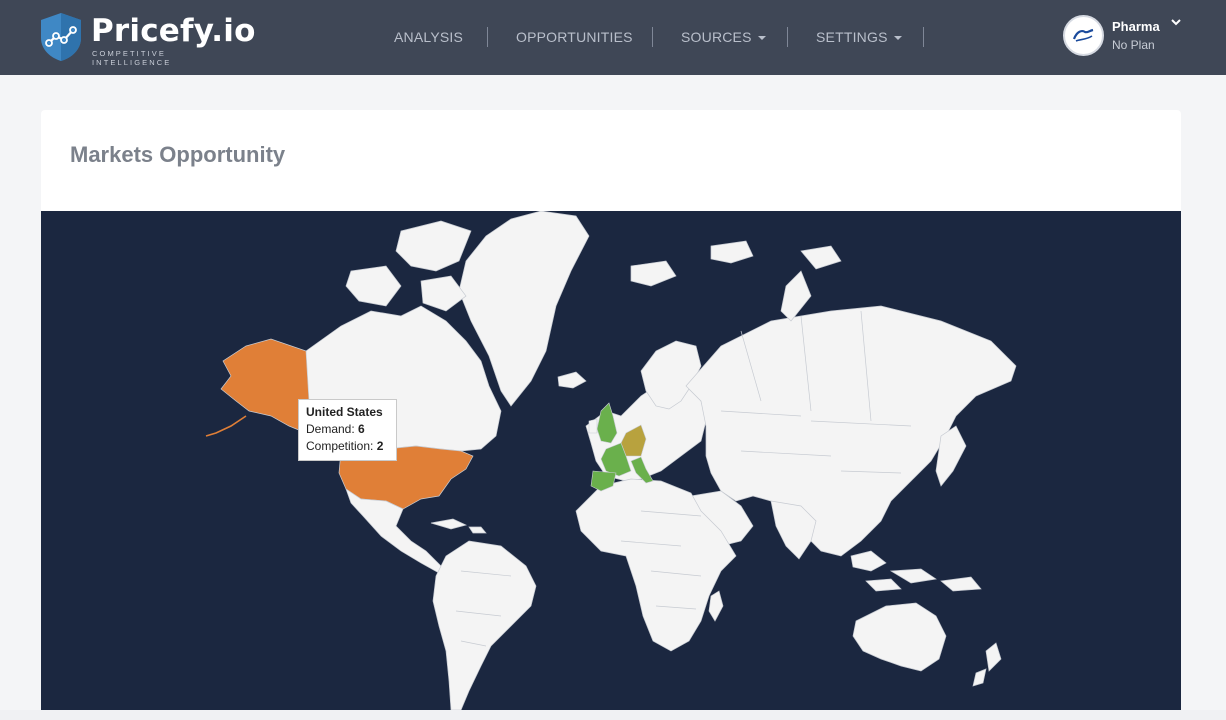 The image size is (1226, 720). I want to click on logo-name: Pricefy.io, so click(173, 31).